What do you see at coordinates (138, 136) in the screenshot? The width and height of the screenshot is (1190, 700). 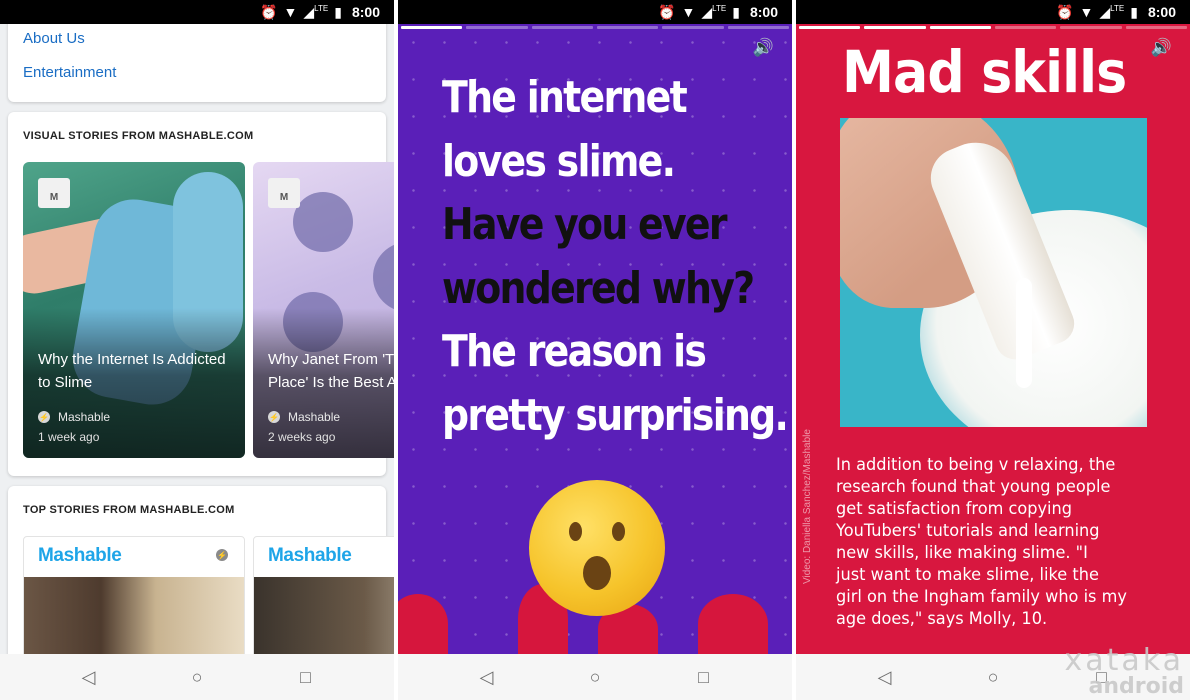 I see `visual-stories-title: VISUAL STORIES FROM MASHABLE.COM` at bounding box center [138, 136].